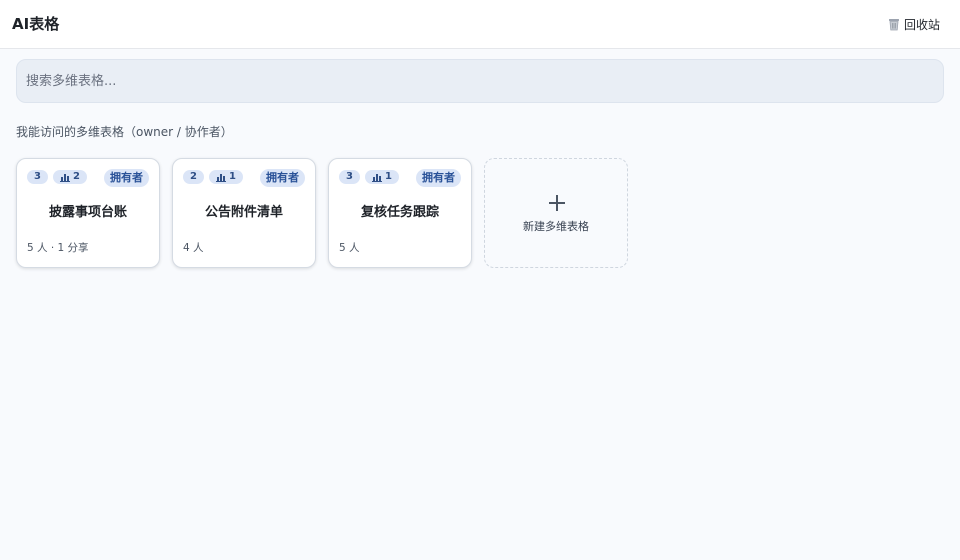  I want to click on chart-count-badge: 2, so click(70, 177).